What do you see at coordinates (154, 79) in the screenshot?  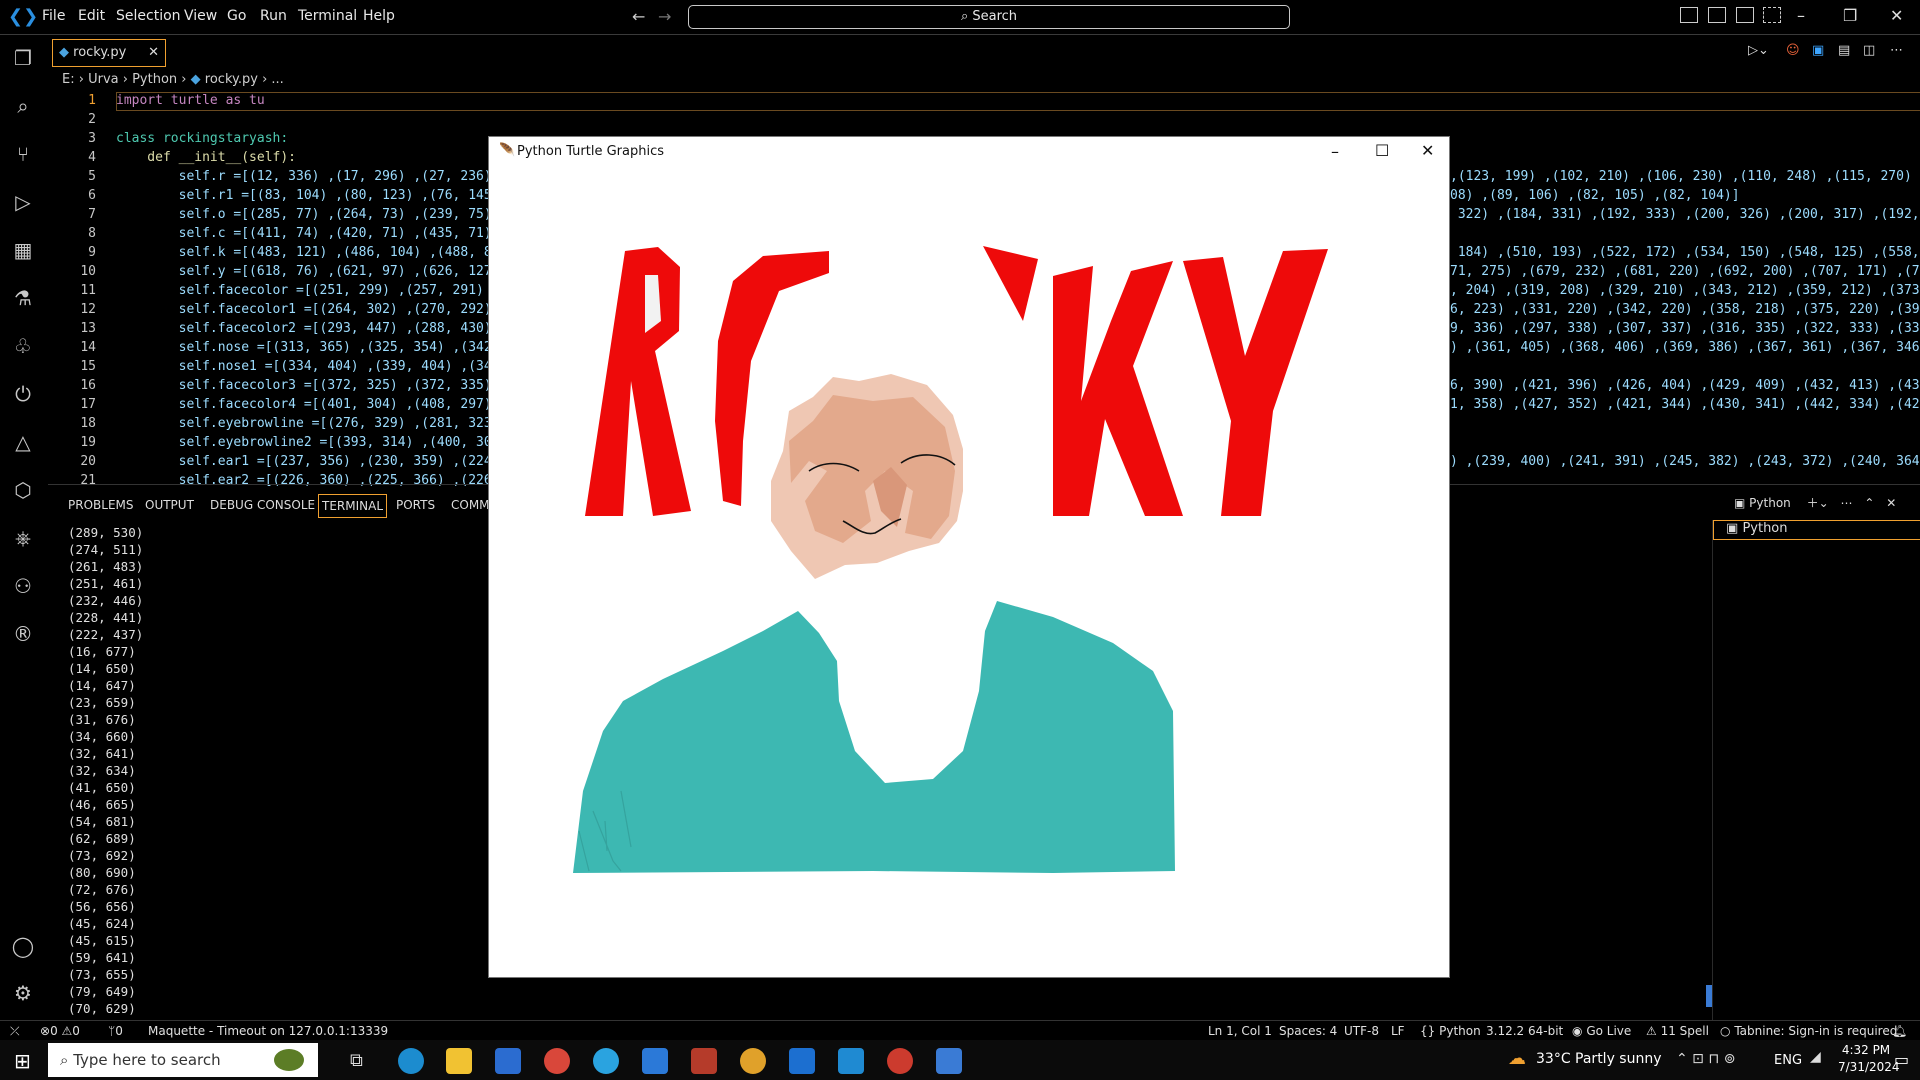 I see `breadcrumb-folder-python: Python` at bounding box center [154, 79].